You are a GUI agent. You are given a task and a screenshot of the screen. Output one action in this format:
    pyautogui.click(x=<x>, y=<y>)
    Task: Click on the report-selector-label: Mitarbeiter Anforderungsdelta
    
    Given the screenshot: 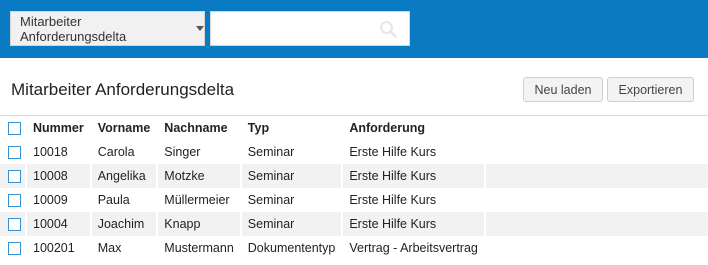 What is the action you would take?
    pyautogui.click(x=73, y=28)
    